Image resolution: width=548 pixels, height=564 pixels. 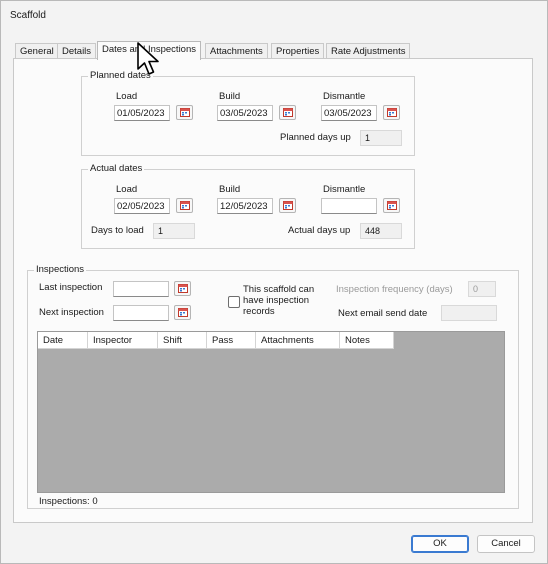 What do you see at coordinates (506, 544) in the screenshot?
I see `cancel-button: Cancel` at bounding box center [506, 544].